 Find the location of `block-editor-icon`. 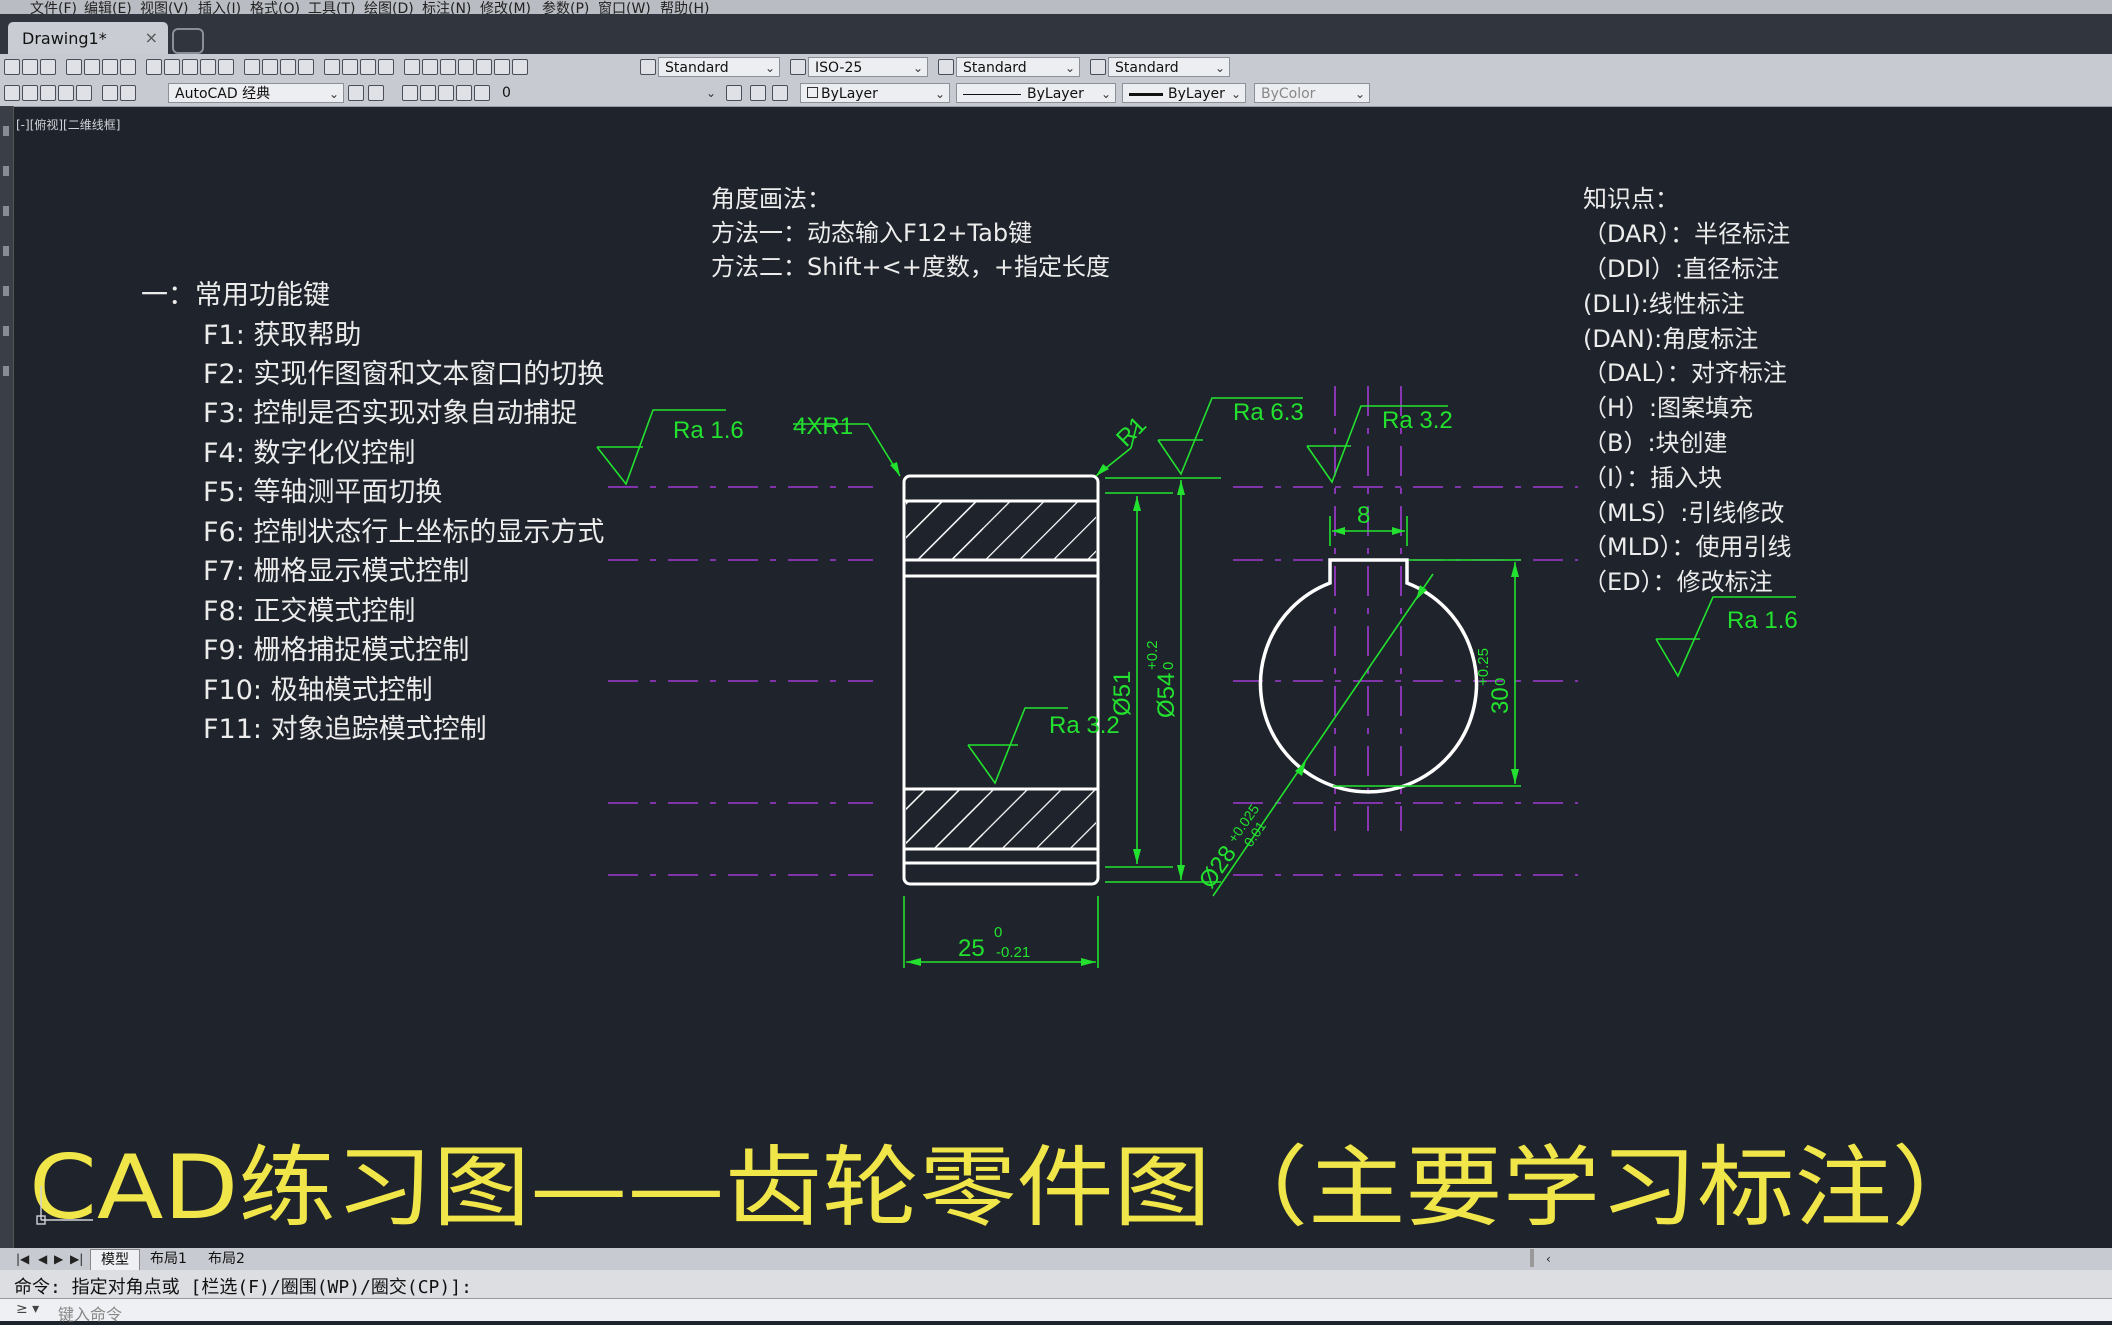

block-editor-icon is located at coordinates (226, 67).